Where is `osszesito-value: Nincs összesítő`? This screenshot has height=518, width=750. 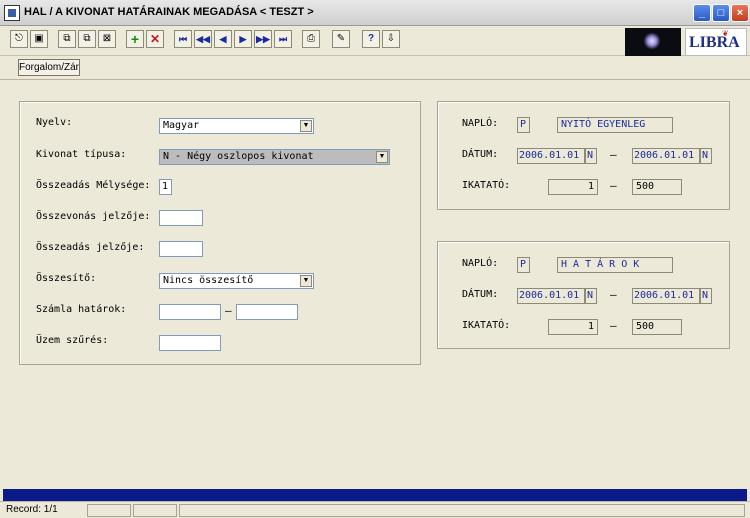
osszesito-value: Nincs összesítő is located at coordinates (208, 280).